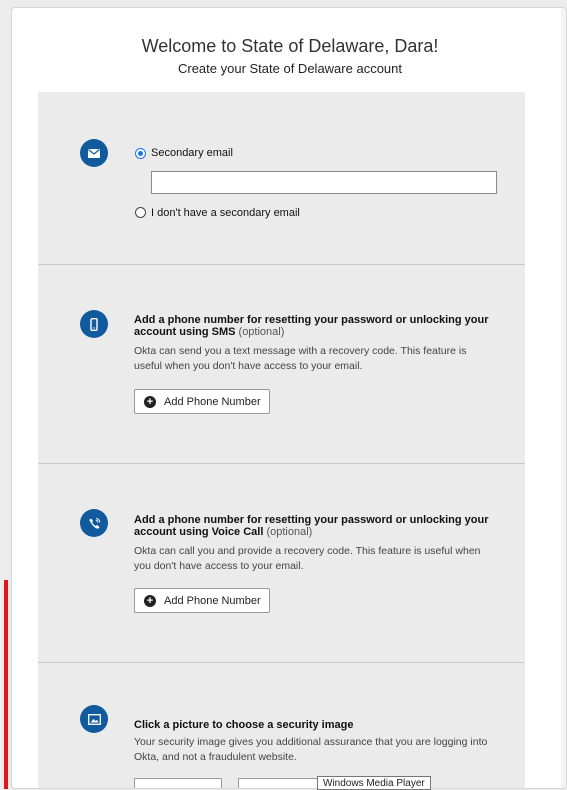 The height and width of the screenshot is (790, 567). What do you see at coordinates (94, 153) in the screenshot?
I see `envelope-icon` at bounding box center [94, 153].